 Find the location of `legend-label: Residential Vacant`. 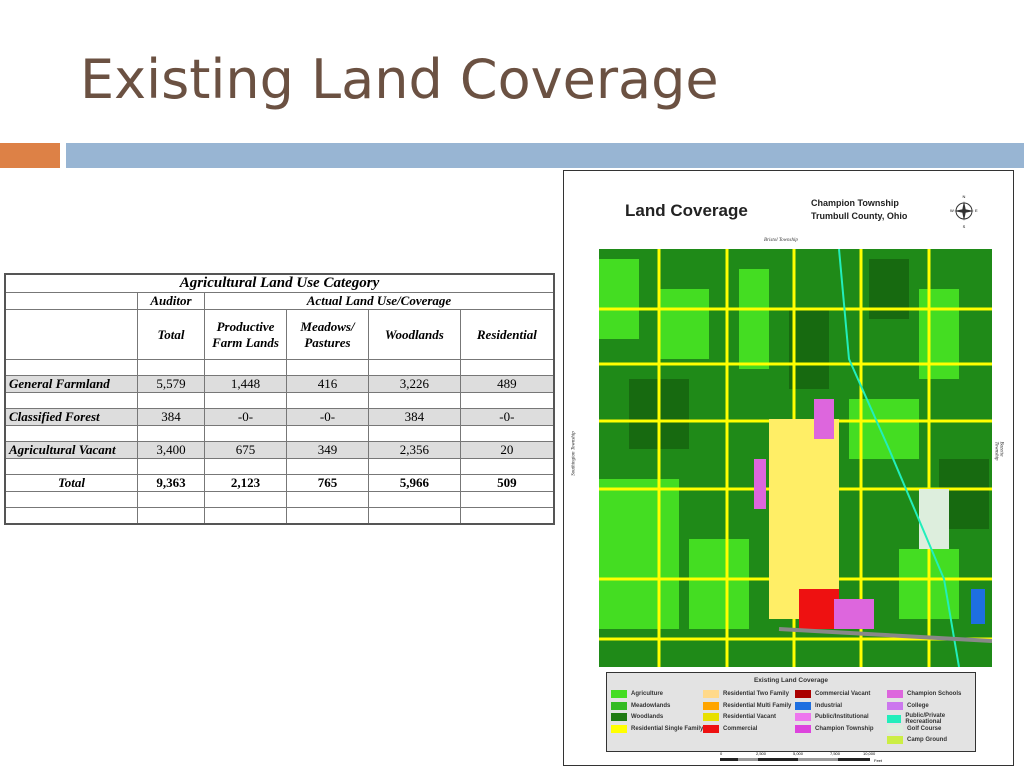

legend-label: Residential Vacant is located at coordinates (750, 717).